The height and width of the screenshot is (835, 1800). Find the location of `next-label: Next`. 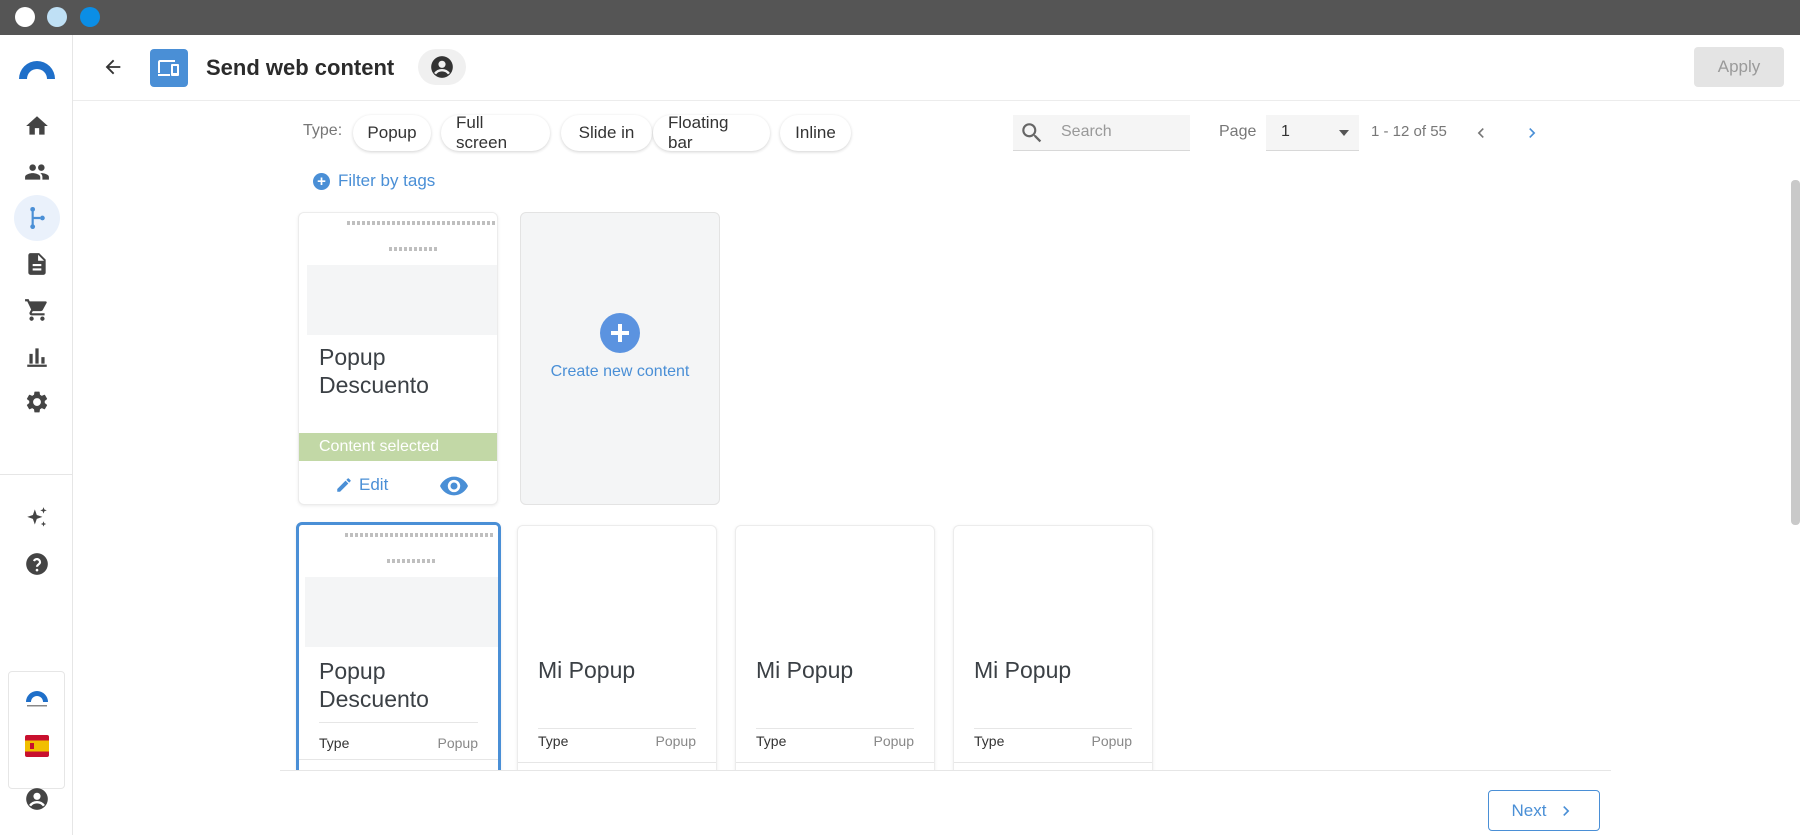

next-label: Next is located at coordinates (1529, 810).